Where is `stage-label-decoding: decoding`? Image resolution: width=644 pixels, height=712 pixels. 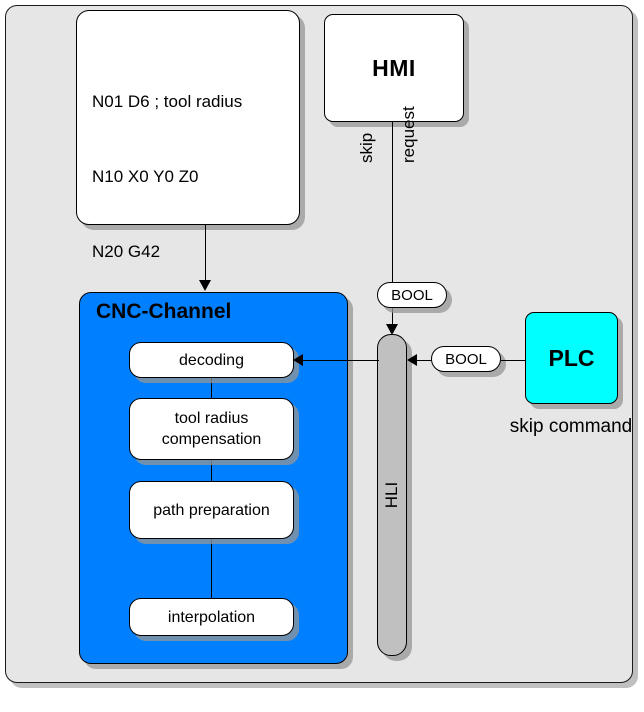 stage-label-decoding: decoding is located at coordinates (211, 360).